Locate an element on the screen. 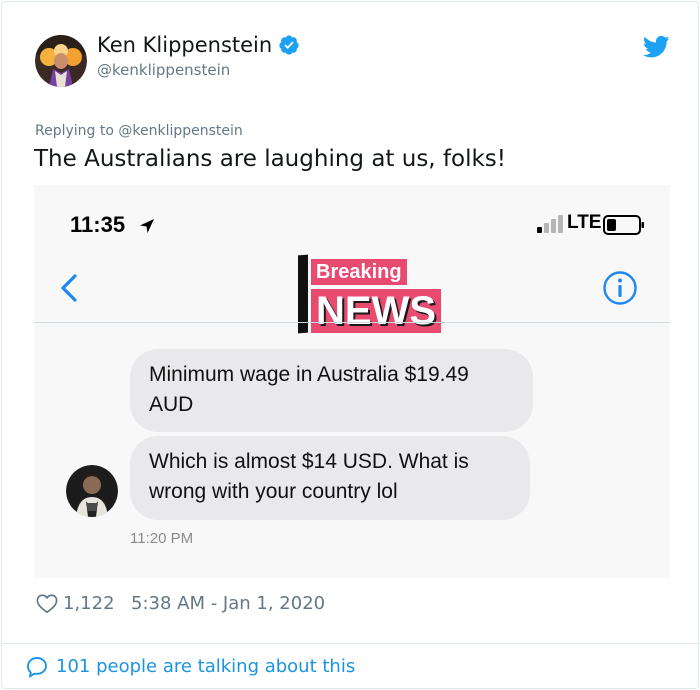 The image size is (700, 690). nav-divider is located at coordinates (352, 322).